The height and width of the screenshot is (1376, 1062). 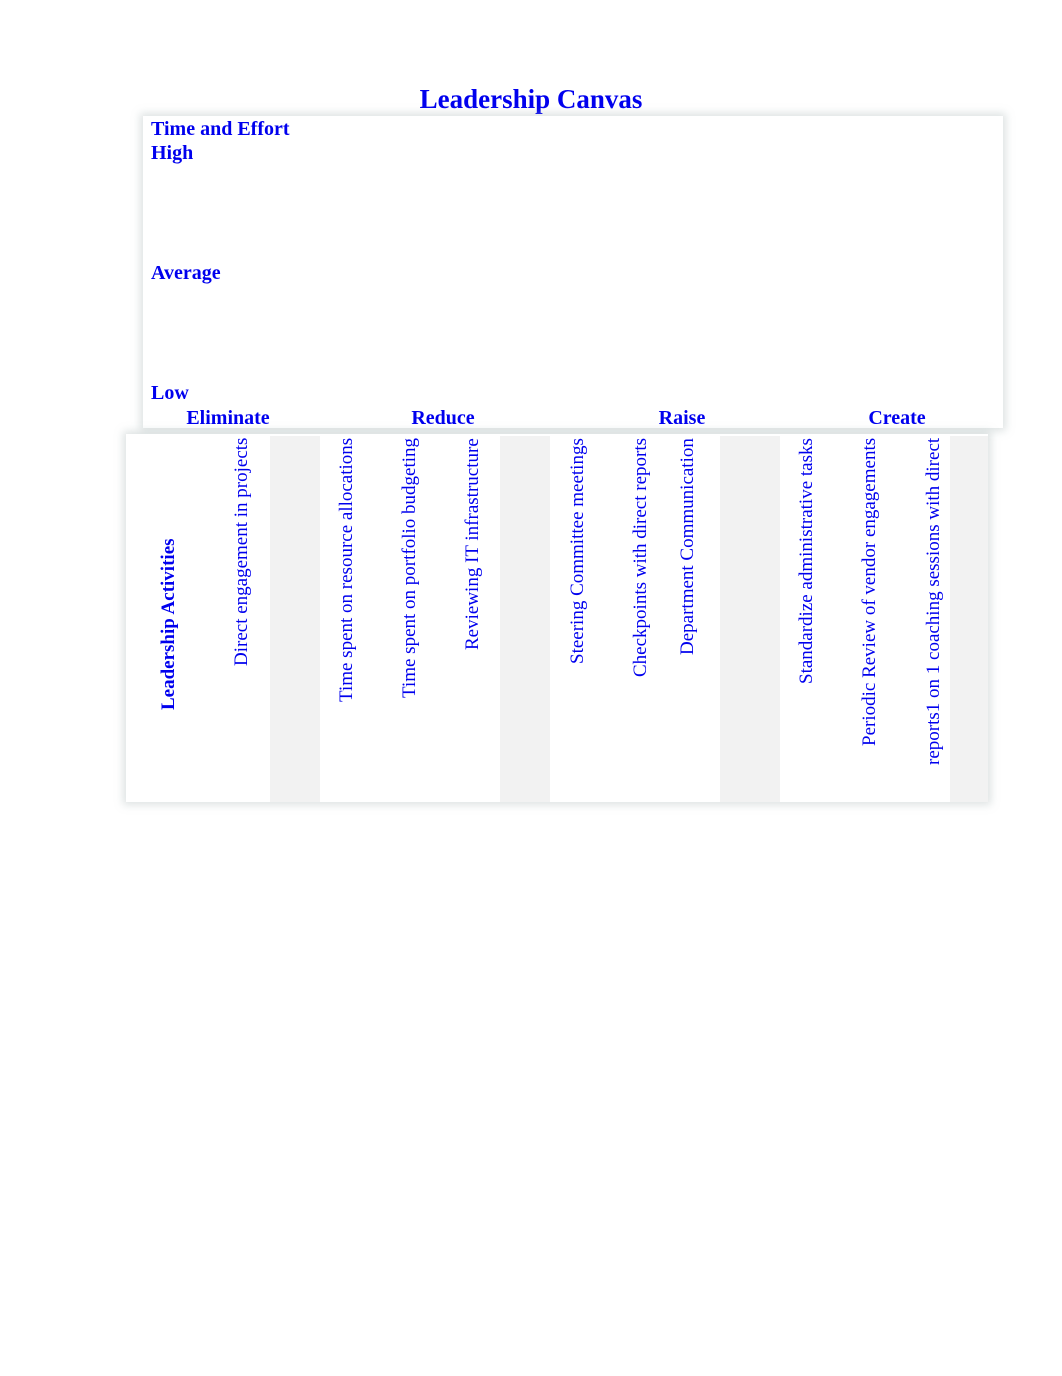 I want to click on activity-item: Standardize administrative tasks, so click(x=806, y=561).